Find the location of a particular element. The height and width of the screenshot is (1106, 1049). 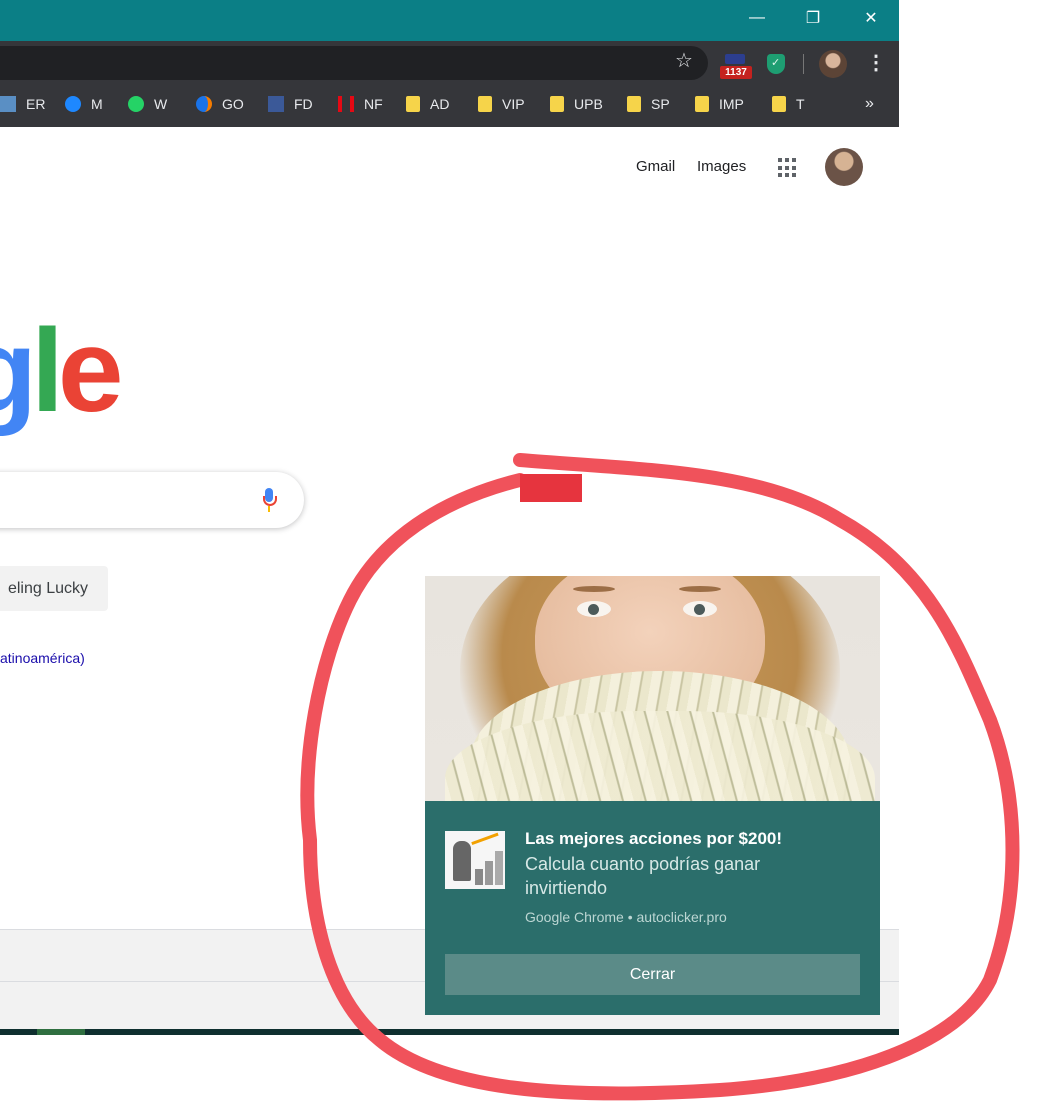

google-logo: gle is located at coordinates (61, 371).